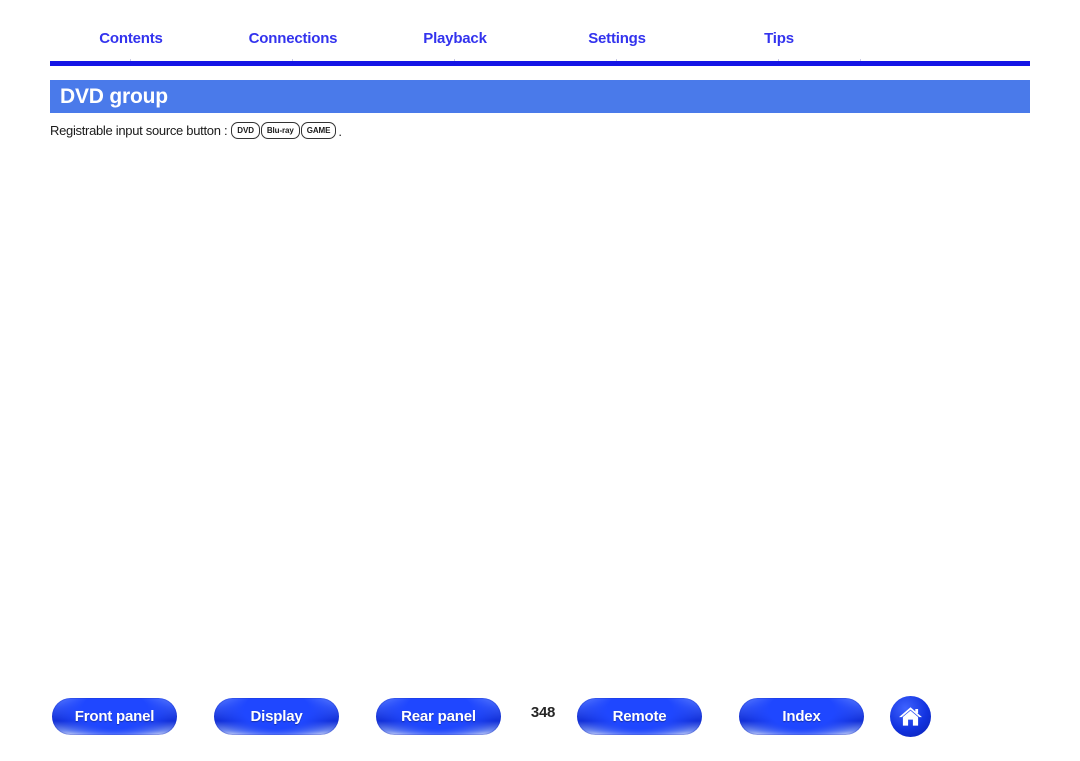  I want to click on nav-tab-label: Connections, so click(293, 38).